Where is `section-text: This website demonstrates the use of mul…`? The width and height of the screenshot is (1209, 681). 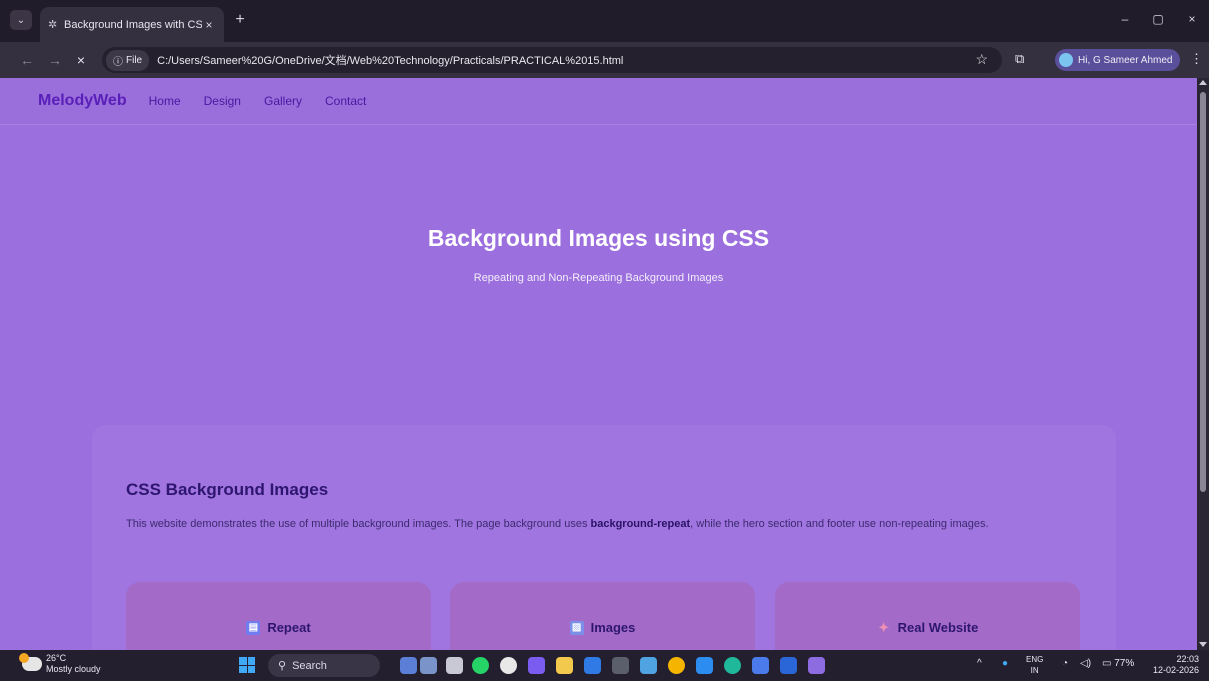
section-text: This website demonstrates the use of mul… is located at coordinates (606, 524).